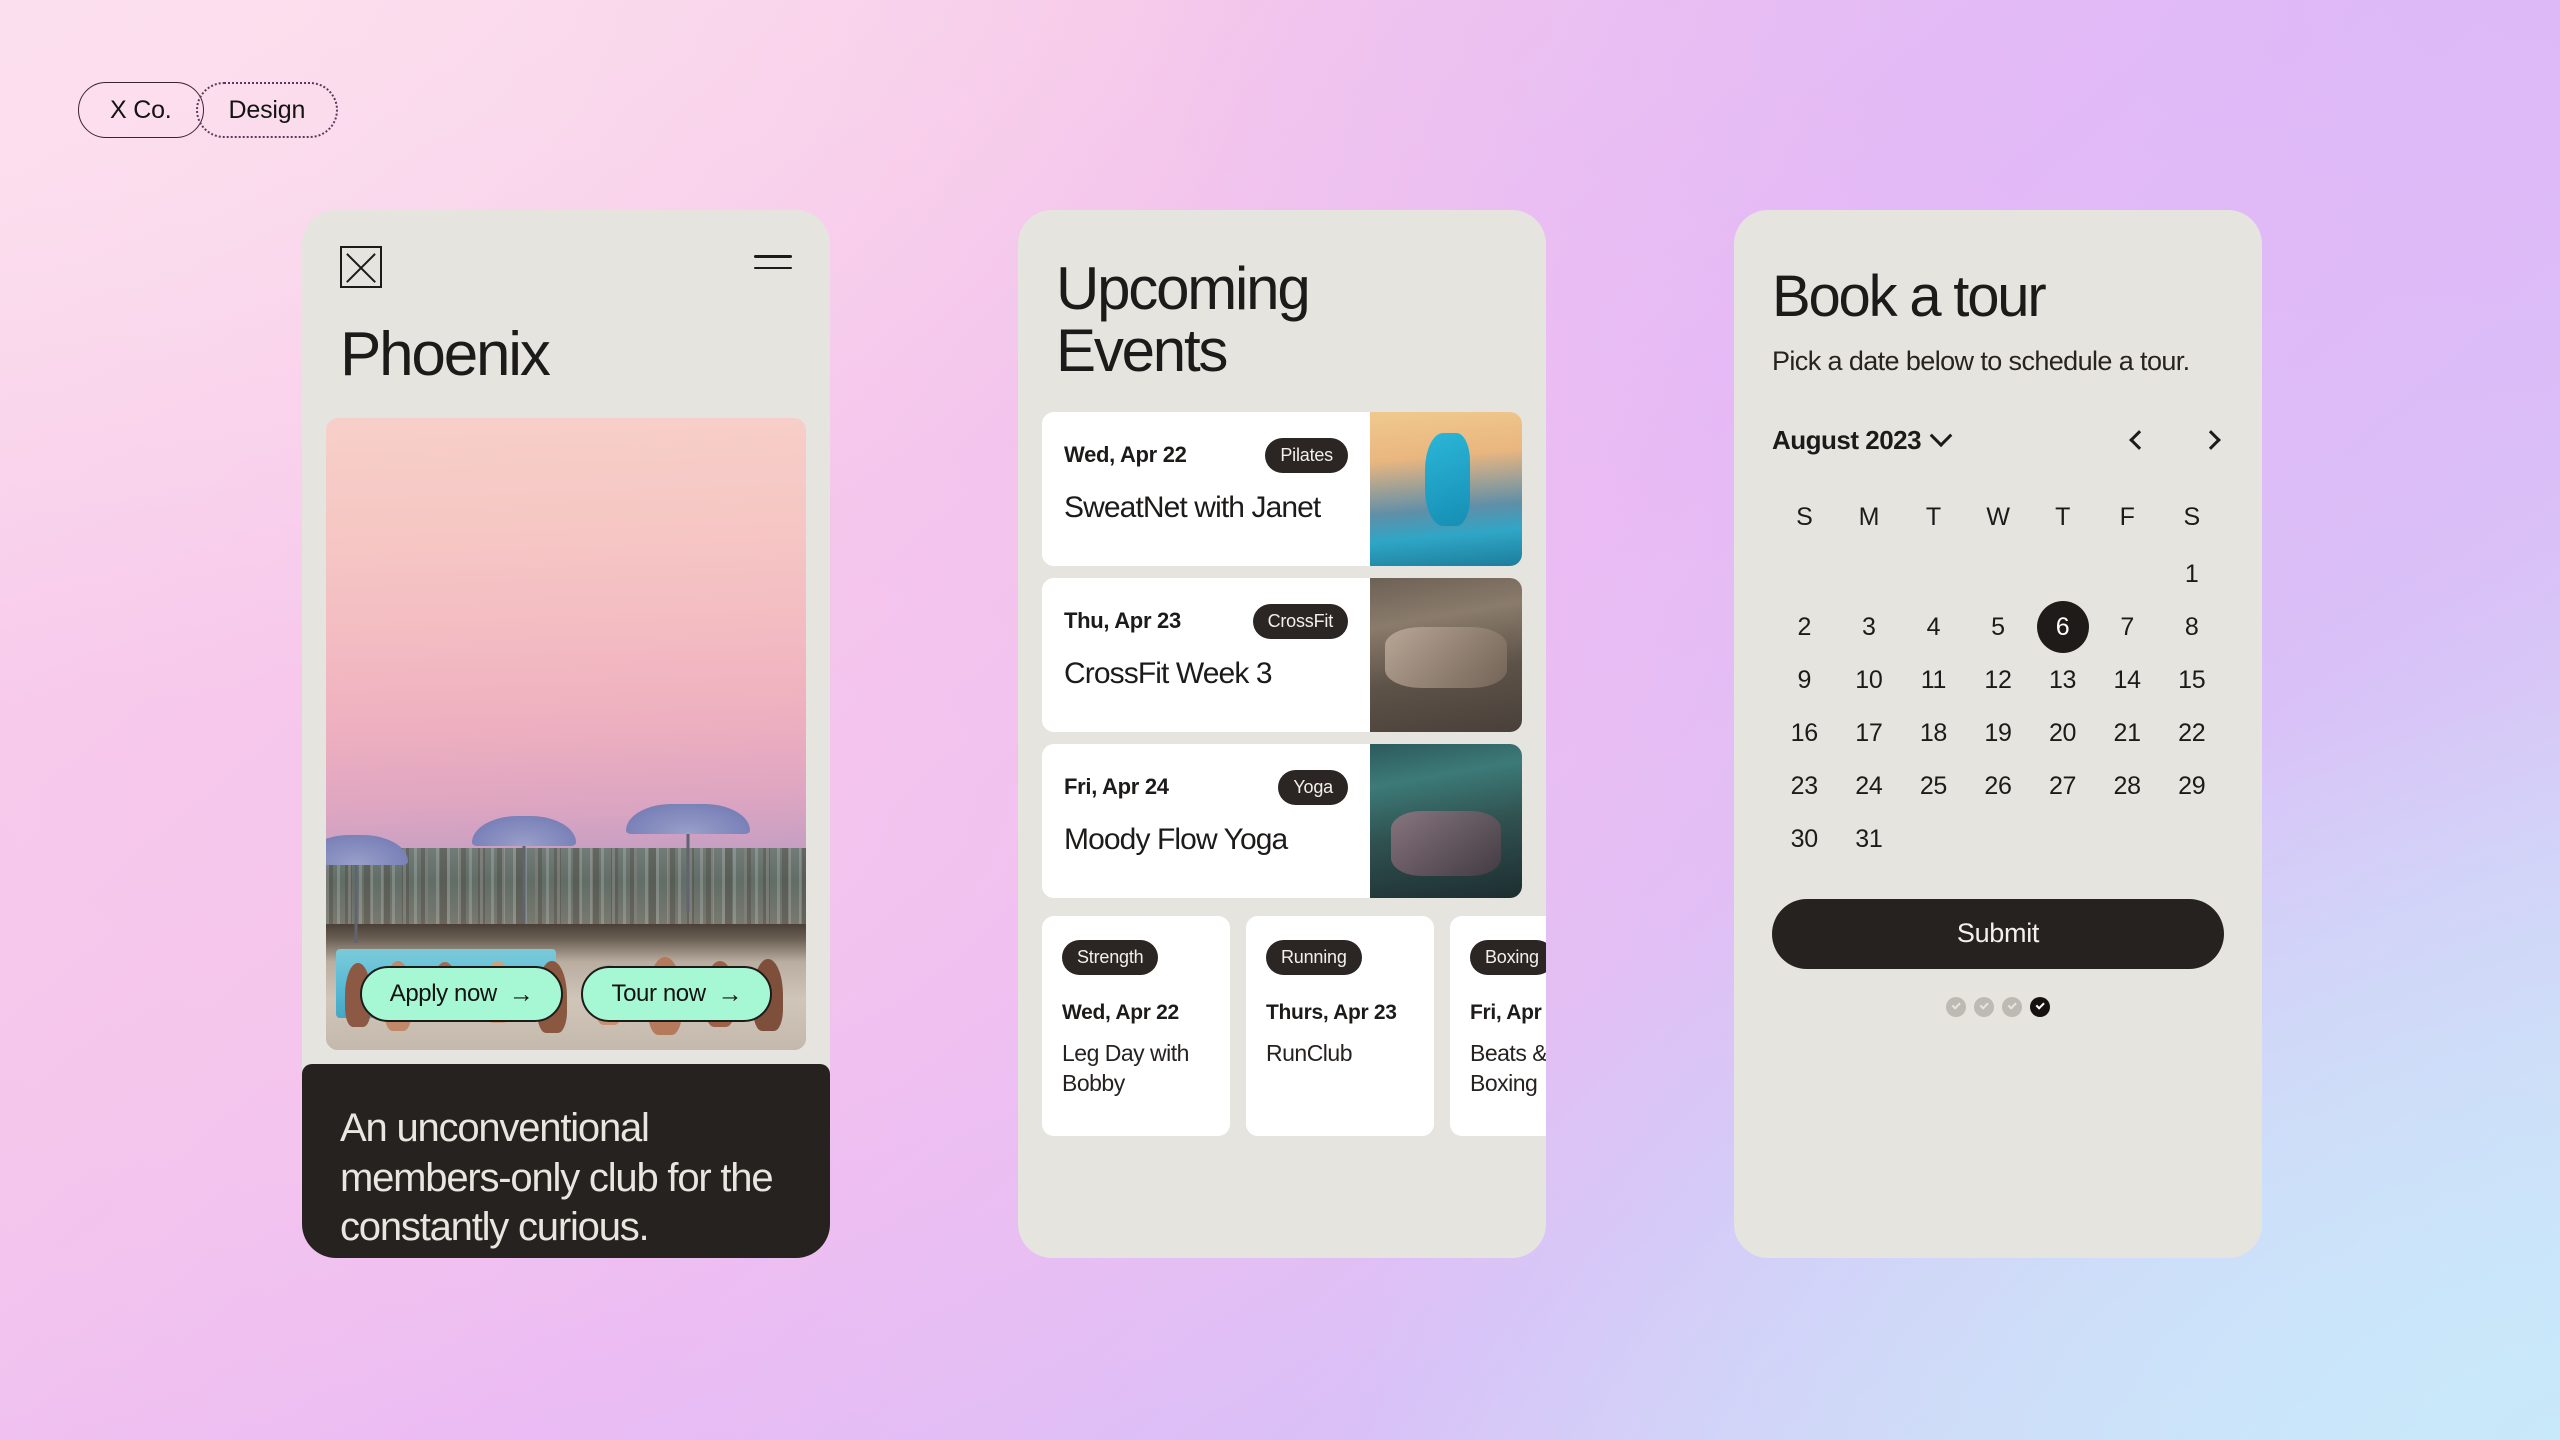  What do you see at coordinates (1941, 436) in the screenshot?
I see `chevron-down-icon` at bounding box center [1941, 436].